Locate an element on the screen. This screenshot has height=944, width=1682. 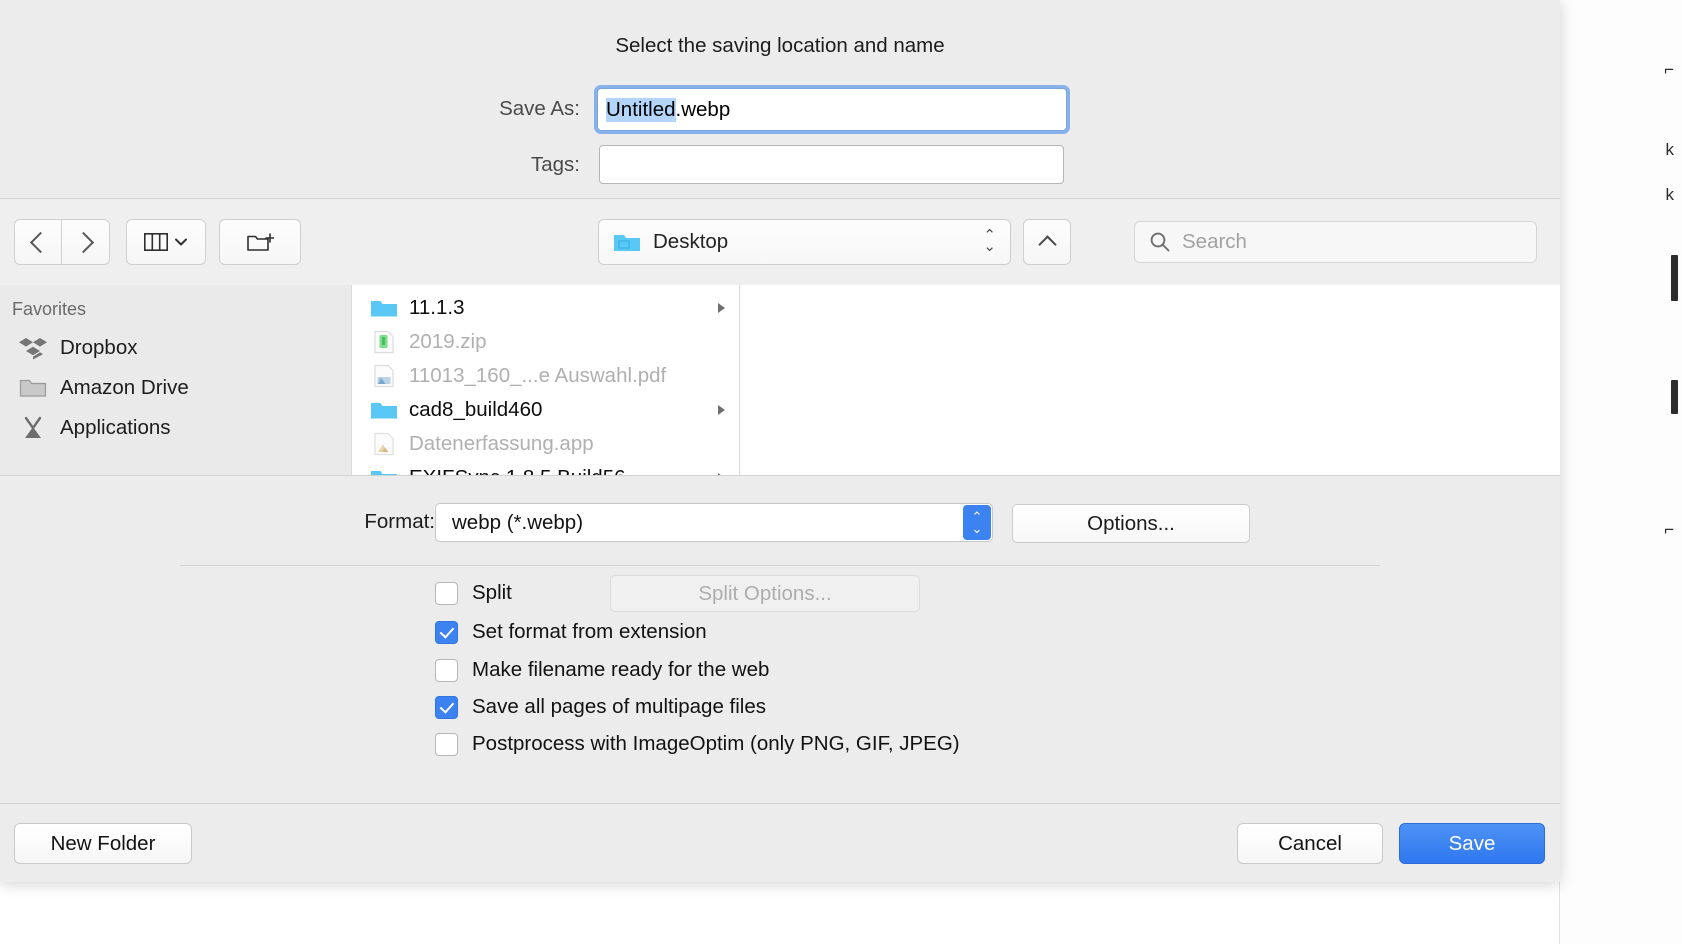
back-button is located at coordinates (38, 242).